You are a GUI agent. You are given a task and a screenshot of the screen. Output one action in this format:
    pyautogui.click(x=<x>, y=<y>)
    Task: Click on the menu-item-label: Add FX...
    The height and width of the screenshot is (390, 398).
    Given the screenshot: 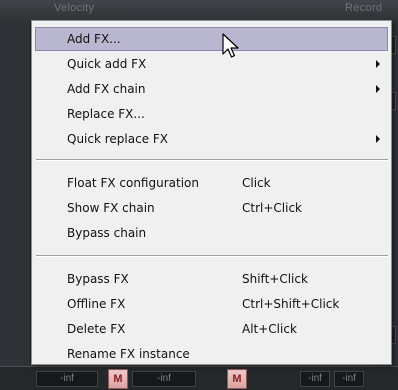 What is the action you would take?
    pyautogui.click(x=94, y=39)
    